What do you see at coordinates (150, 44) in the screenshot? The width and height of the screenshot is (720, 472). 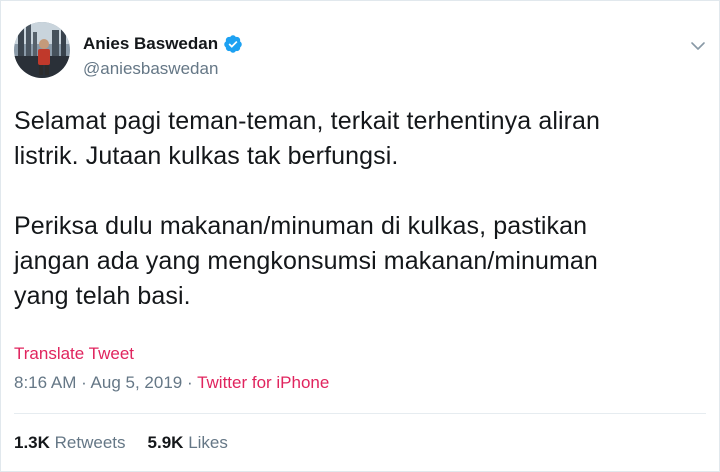 I see `author-name: Anies Baswedan` at bounding box center [150, 44].